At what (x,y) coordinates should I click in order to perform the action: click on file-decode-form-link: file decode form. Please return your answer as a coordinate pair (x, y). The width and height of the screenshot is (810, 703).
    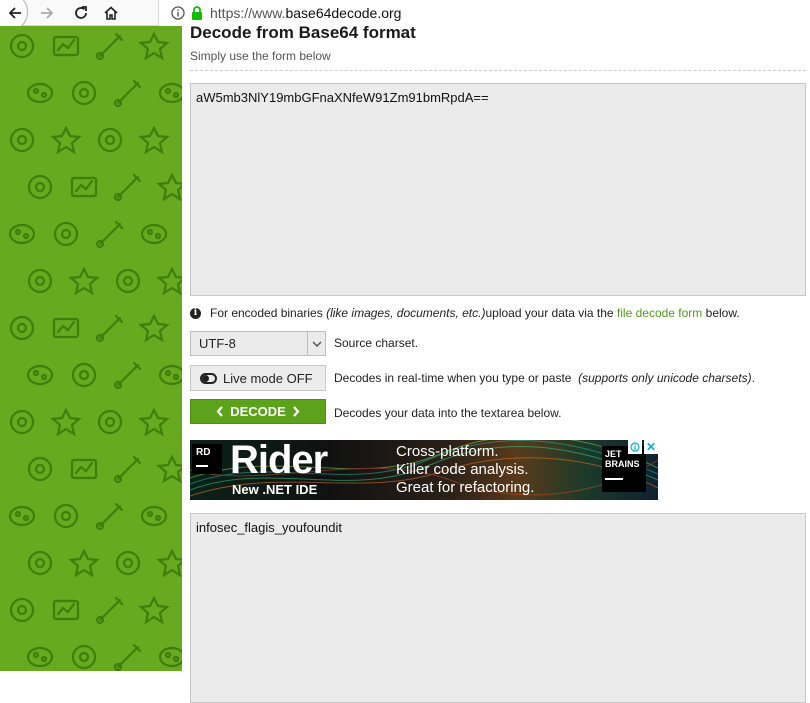
    Looking at the image, I should click on (659, 313).